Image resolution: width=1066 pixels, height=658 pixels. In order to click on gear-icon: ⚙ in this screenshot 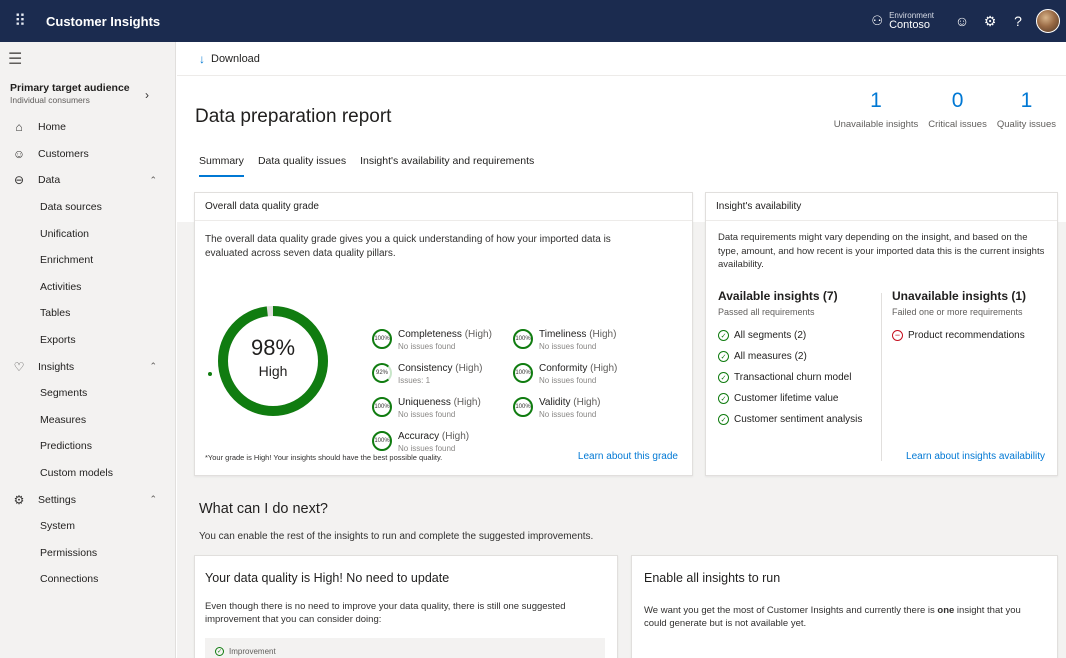, I will do `click(19, 499)`.